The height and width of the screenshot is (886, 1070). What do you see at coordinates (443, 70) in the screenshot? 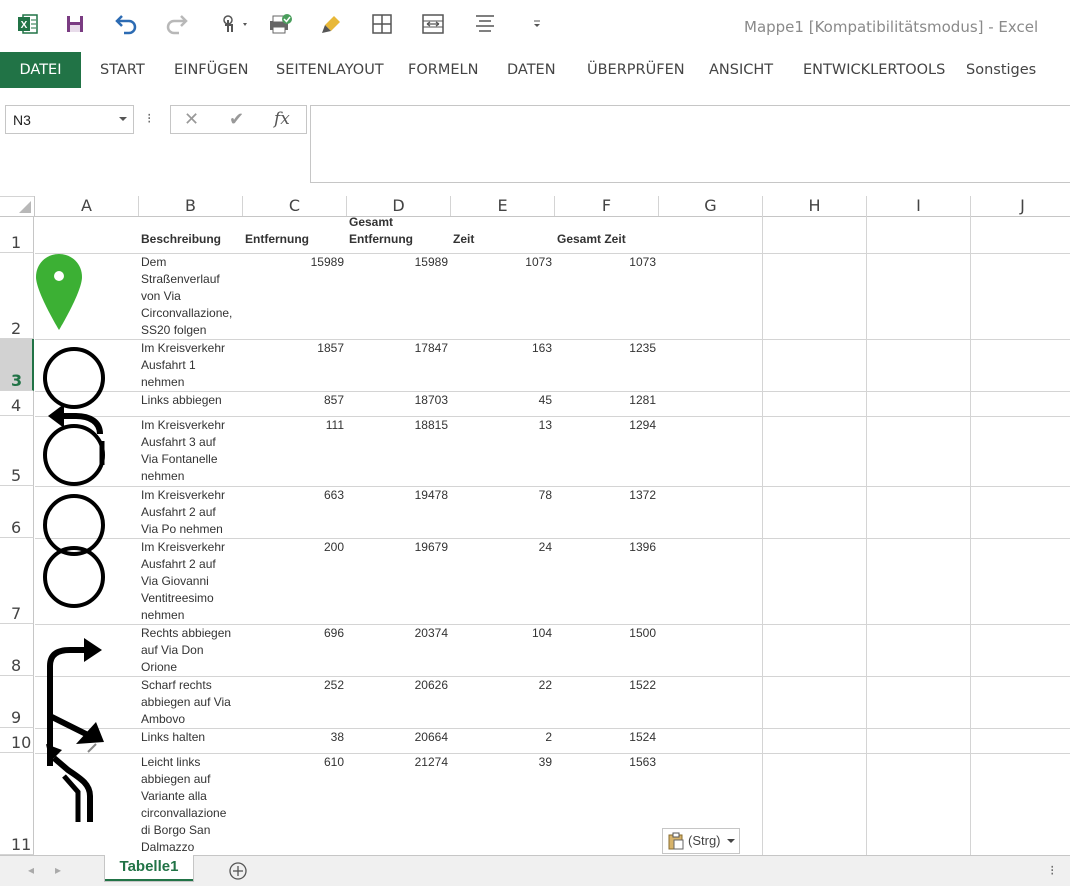
I see `tab-formeln: FORMELN` at bounding box center [443, 70].